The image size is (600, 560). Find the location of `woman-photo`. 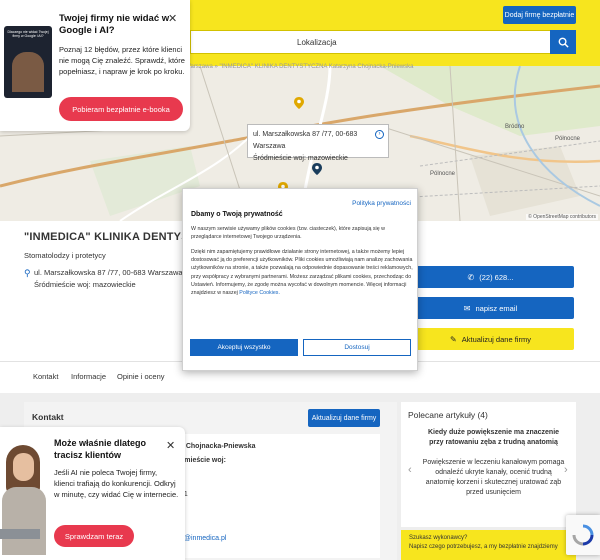

woman-photo is located at coordinates (24, 496).